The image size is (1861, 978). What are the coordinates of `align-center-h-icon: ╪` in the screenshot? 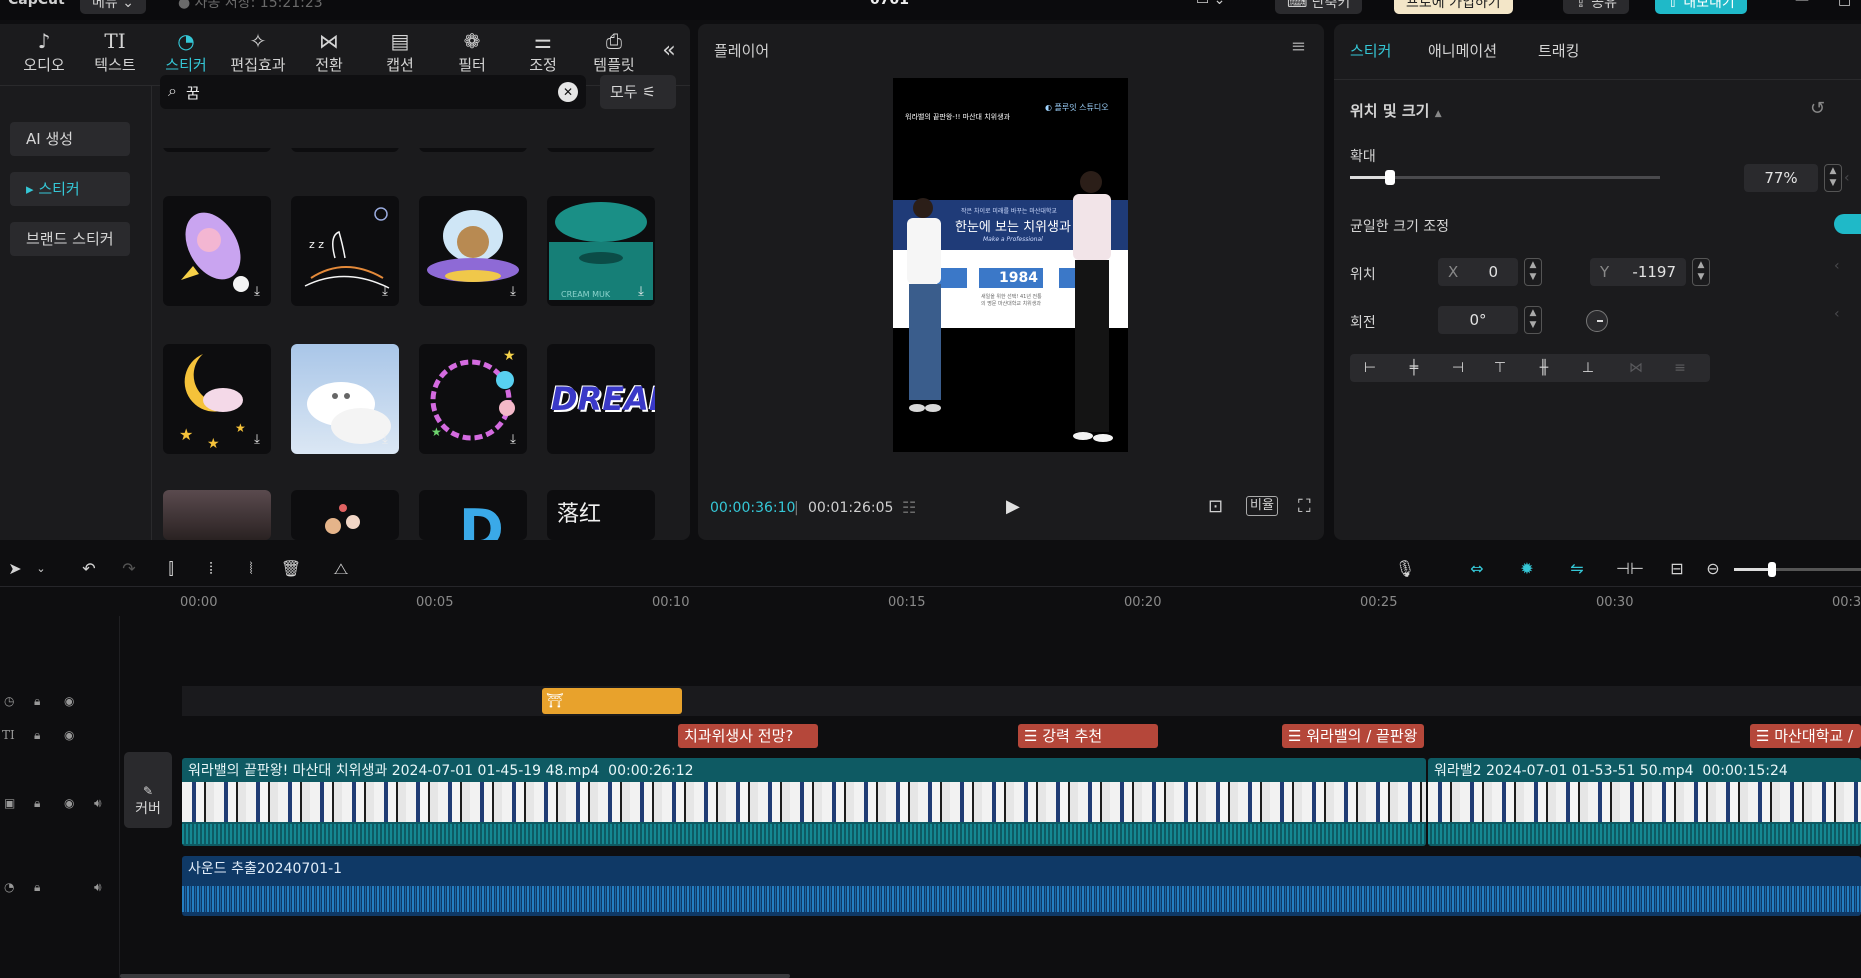 It's located at (1414, 368).